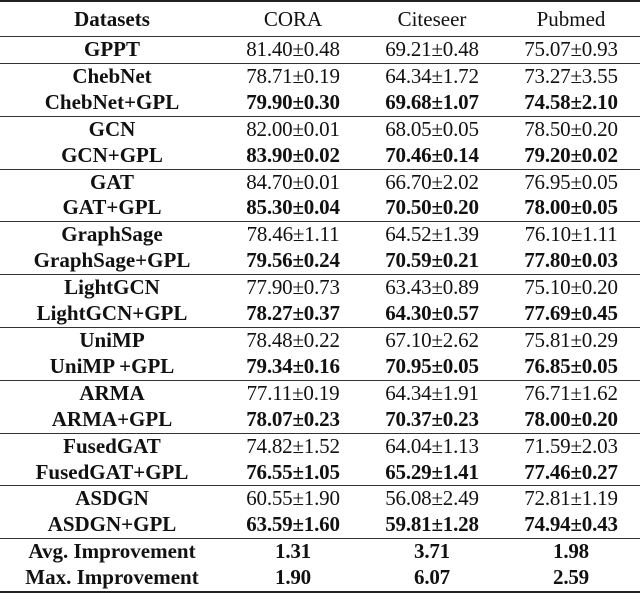 The height and width of the screenshot is (606, 640). Describe the element at coordinates (571, 101) in the screenshot. I see `cell-pubmed: 74.58±2.10` at that location.